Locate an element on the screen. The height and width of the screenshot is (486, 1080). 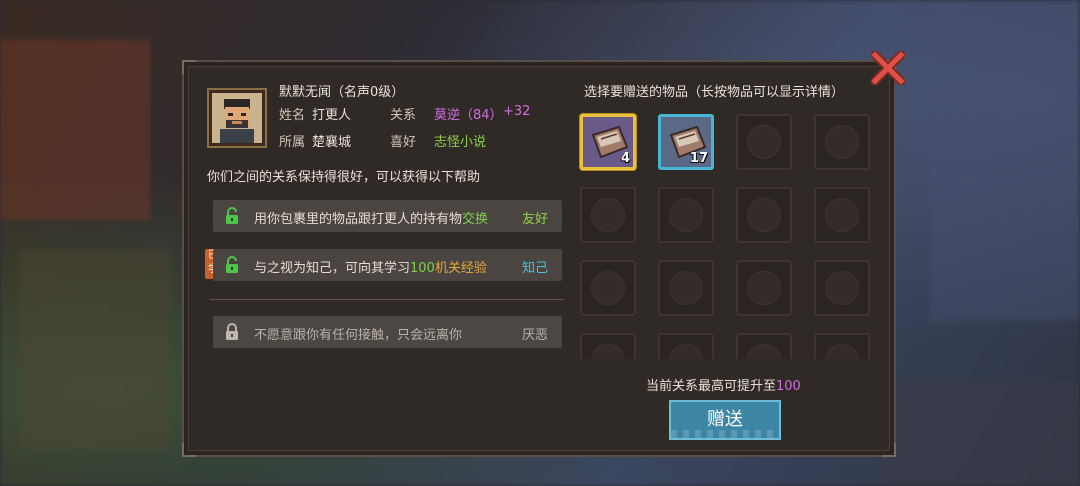
gift-header: 选择要赠送的物品（长按物品可以显示详情） is located at coordinates (714, 92).